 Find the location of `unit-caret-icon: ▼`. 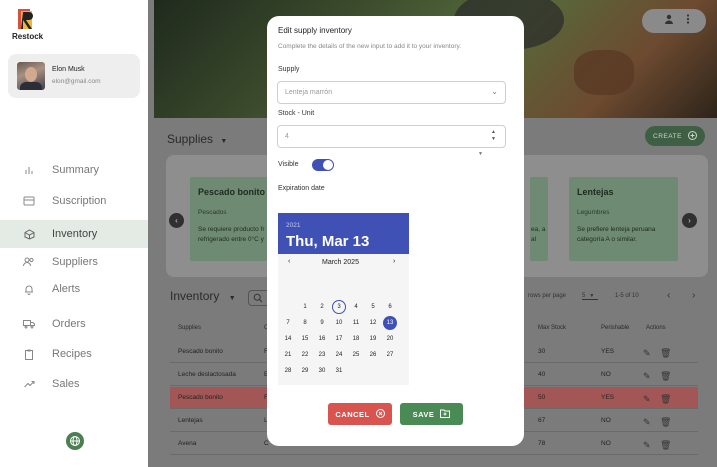

unit-caret-icon: ▼ is located at coordinates (480, 154).